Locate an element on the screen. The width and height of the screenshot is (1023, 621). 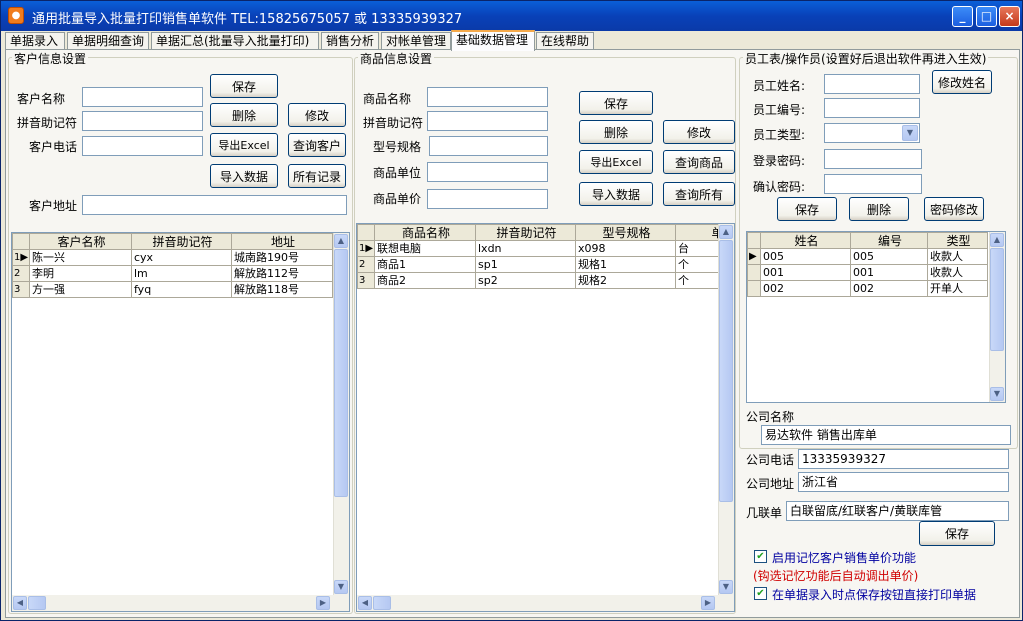
cell-product-name: 商品2 is located at coordinates (425, 281).